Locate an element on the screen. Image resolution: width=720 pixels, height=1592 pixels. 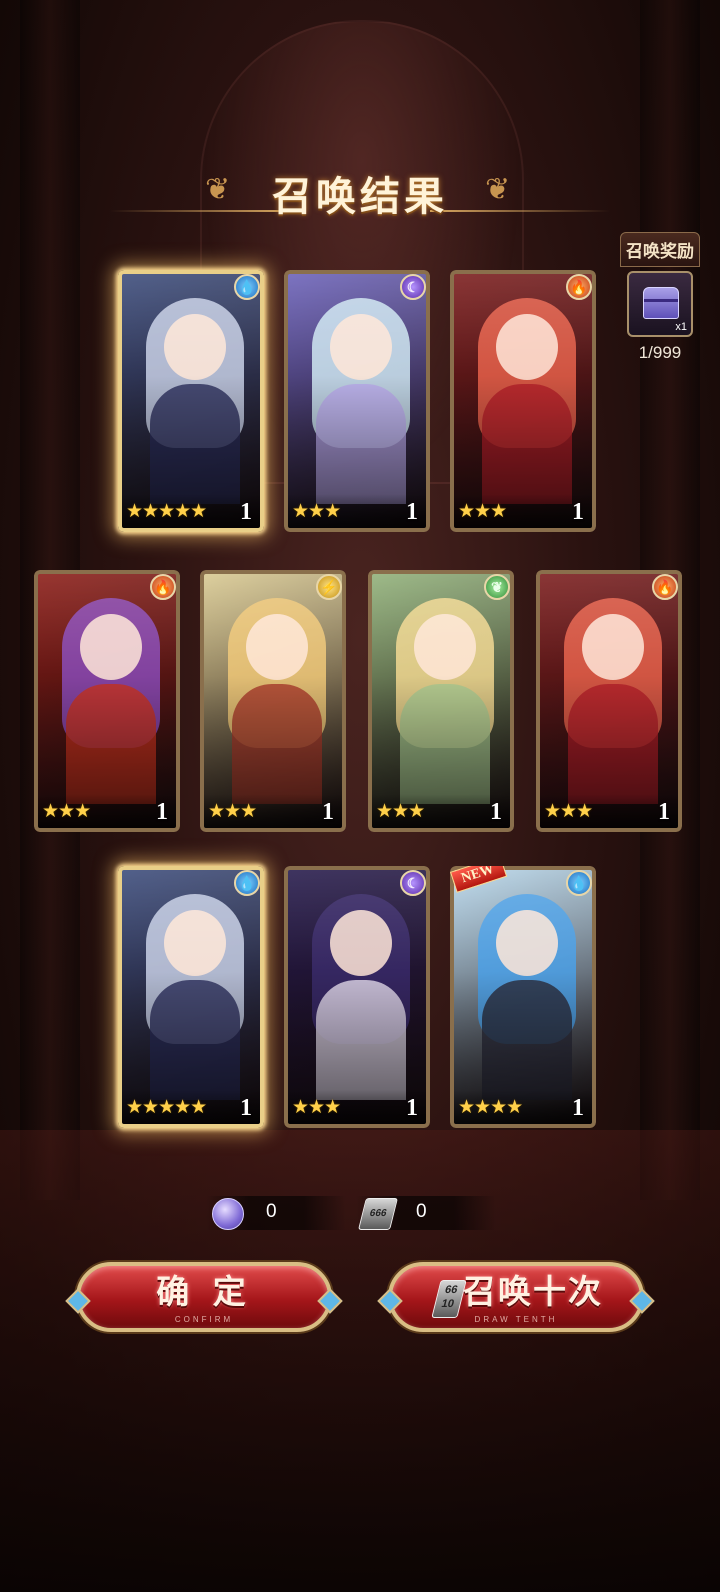
ticket-icon-number: 66 is located at coordinates (451, 1290).